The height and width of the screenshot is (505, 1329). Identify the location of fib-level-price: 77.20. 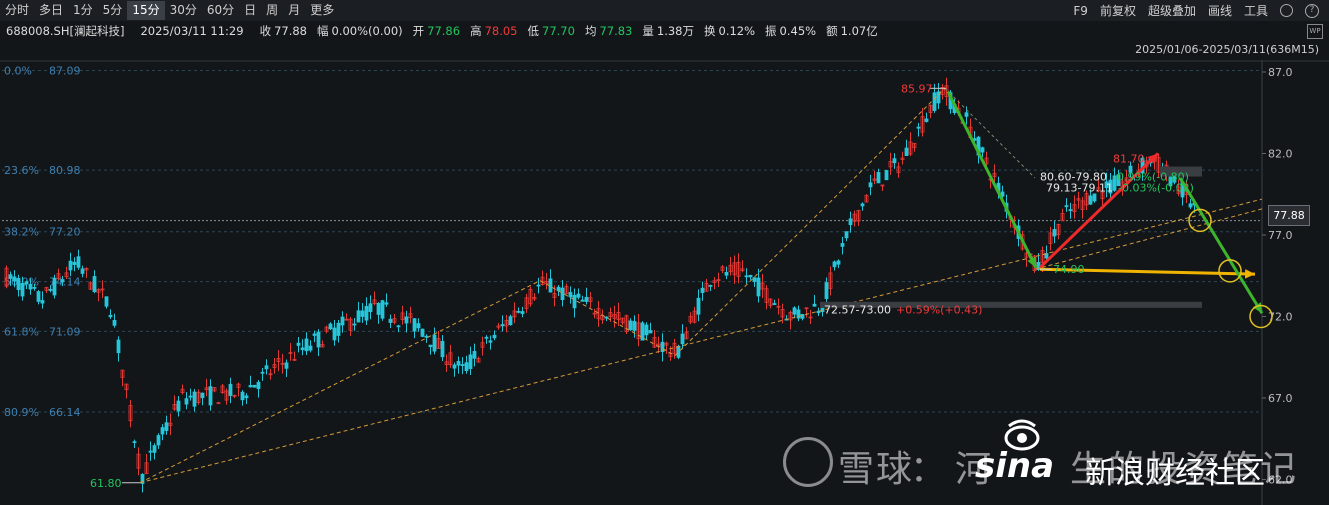
(65, 232).